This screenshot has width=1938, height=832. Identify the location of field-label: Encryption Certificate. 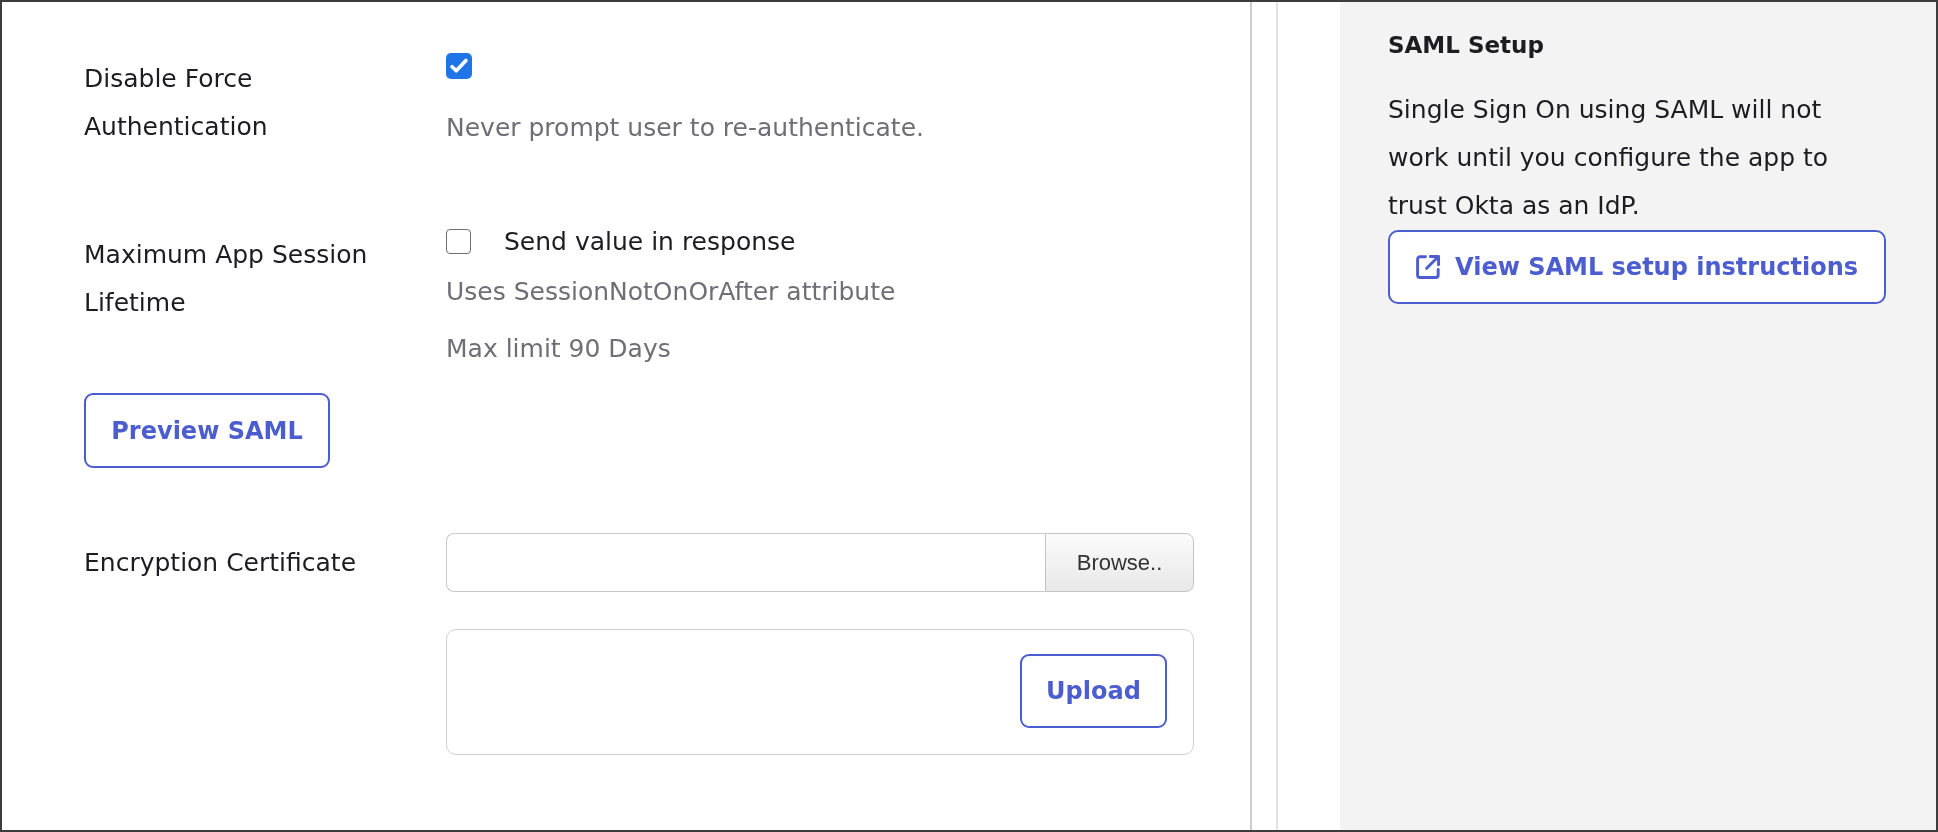
(220, 562).